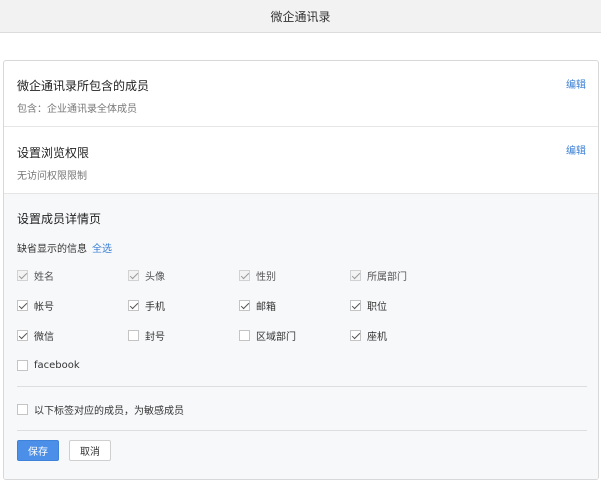 The width and height of the screenshot is (601, 484). What do you see at coordinates (44, 277) in the screenshot?
I see `field-checkbox-label: 姓名` at bounding box center [44, 277].